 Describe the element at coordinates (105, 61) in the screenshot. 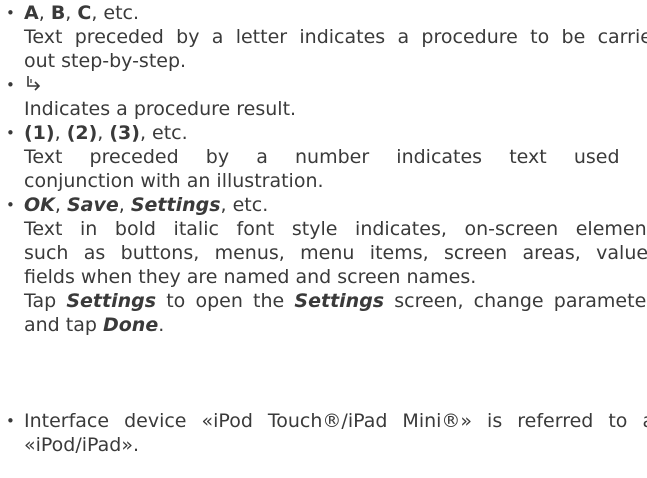

I see `item-text: out step-by-step.` at that location.